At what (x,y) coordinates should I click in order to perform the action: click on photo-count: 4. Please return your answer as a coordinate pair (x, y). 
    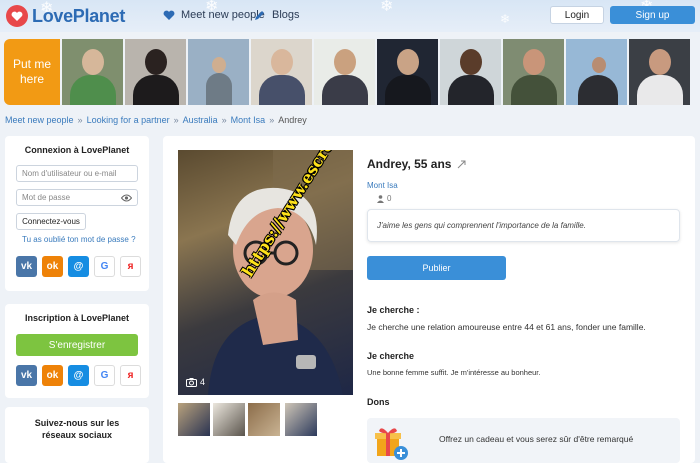
    Looking at the image, I should click on (195, 382).